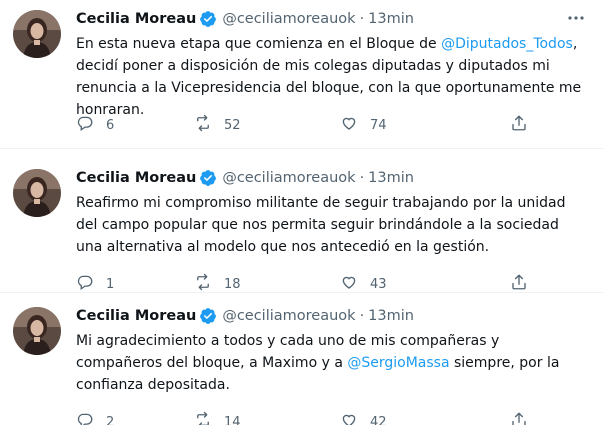 This screenshot has height=425, width=604. I want to click on retweet-count: 14, so click(232, 419).